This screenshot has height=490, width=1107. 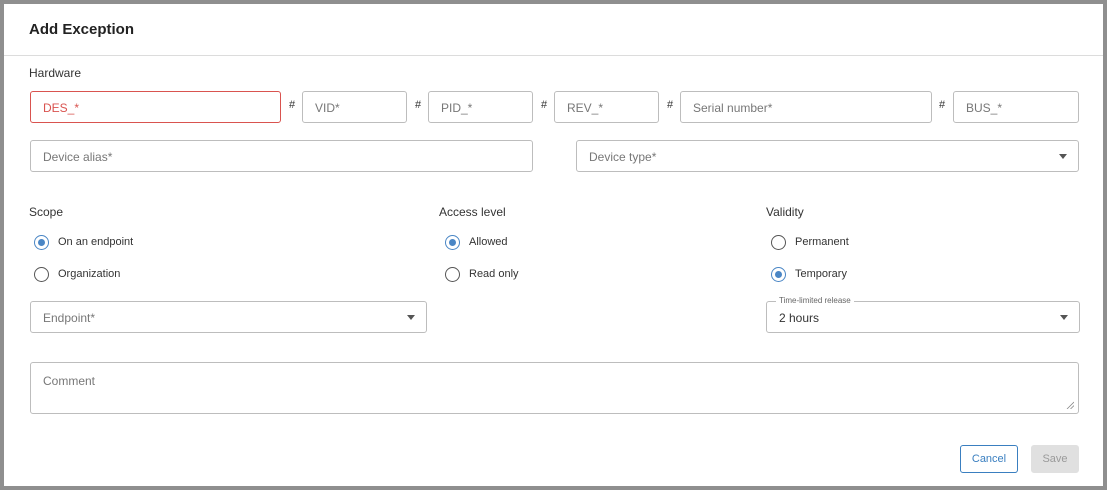 What do you see at coordinates (1070, 405) in the screenshot?
I see `resize-handle-icon` at bounding box center [1070, 405].